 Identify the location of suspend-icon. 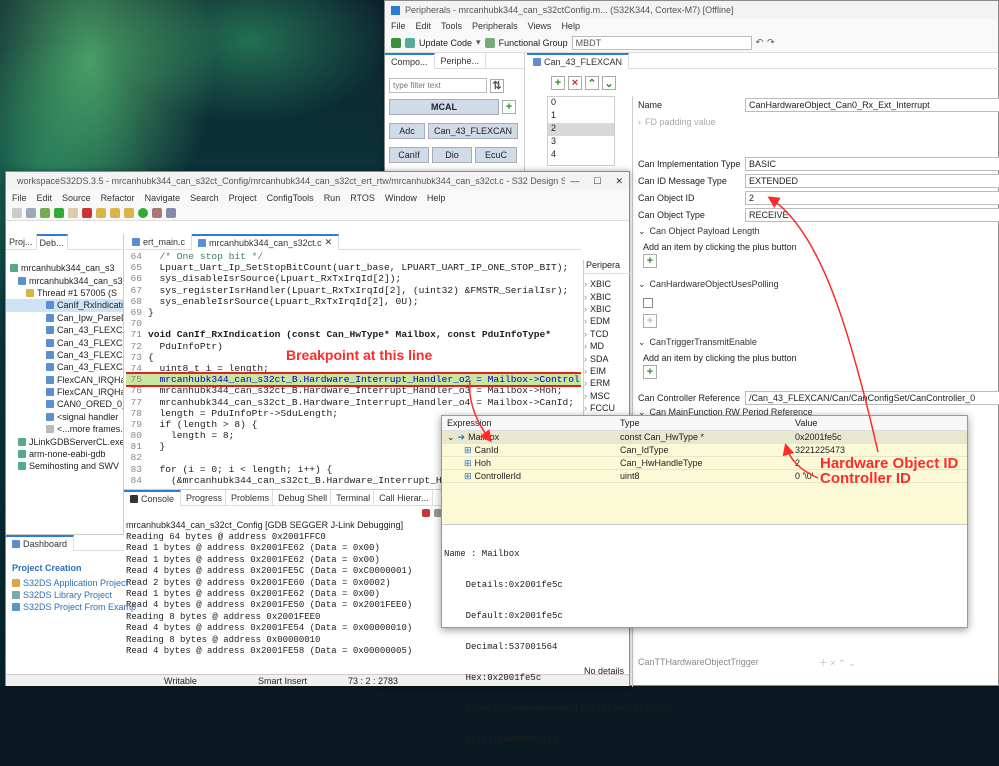
(73, 212).